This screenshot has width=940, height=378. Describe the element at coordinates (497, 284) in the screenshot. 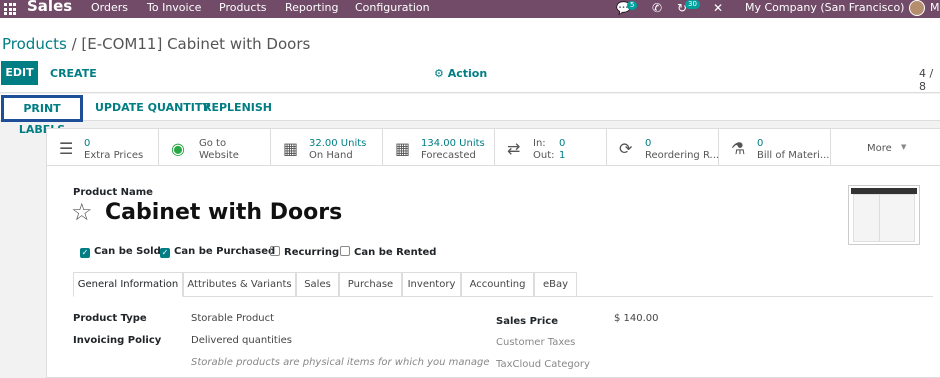

I see `tab-accounting: Accounting` at that location.